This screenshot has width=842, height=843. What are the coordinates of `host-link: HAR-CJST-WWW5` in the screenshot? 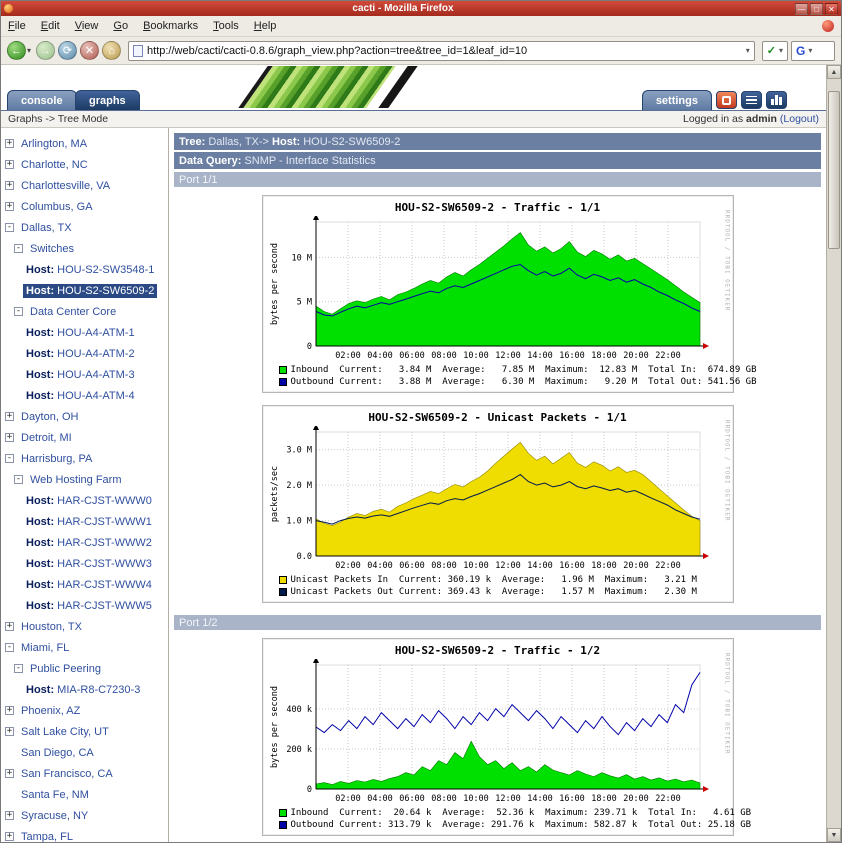 It's located at (104, 606).